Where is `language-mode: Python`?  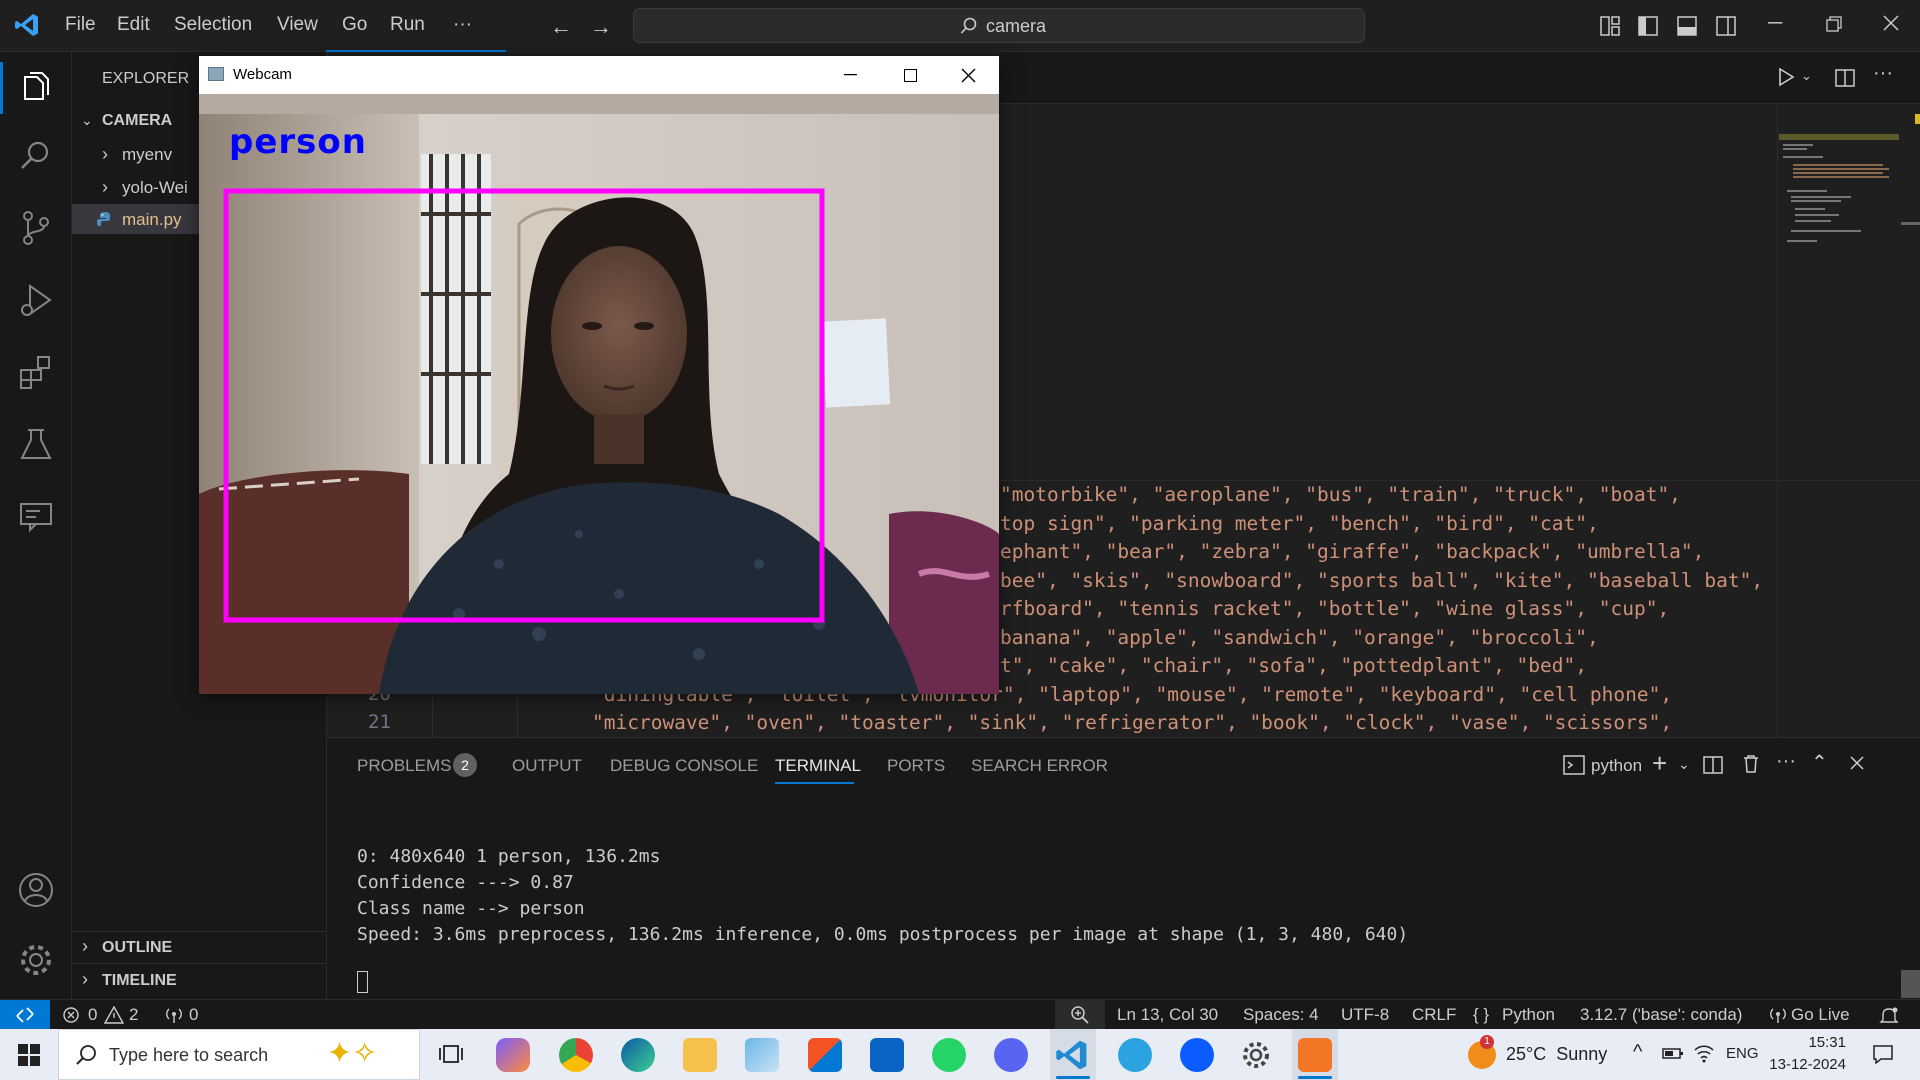 language-mode: Python is located at coordinates (1528, 1015).